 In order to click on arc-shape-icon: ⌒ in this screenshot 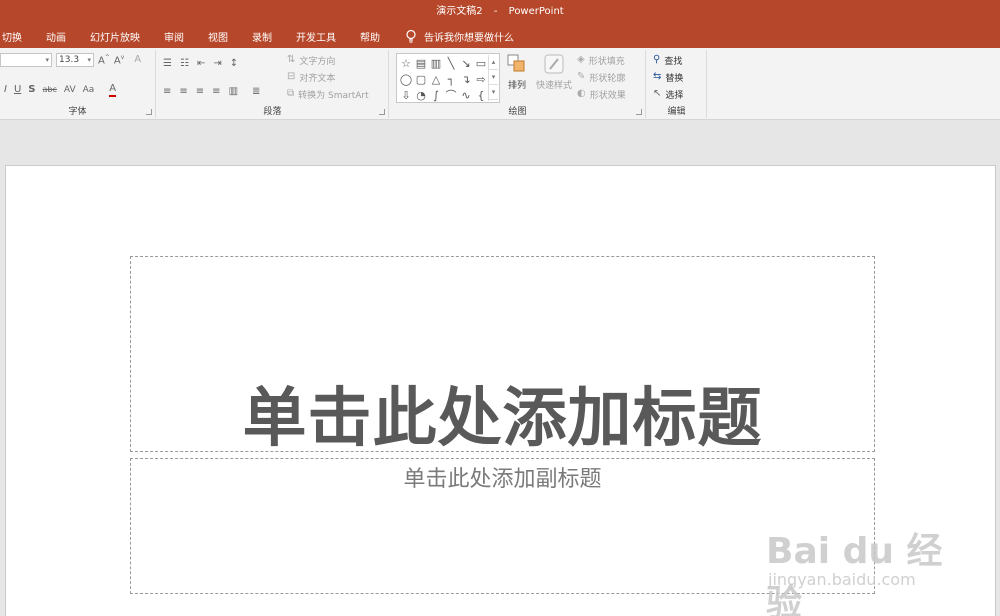, I will do `click(451, 95)`.